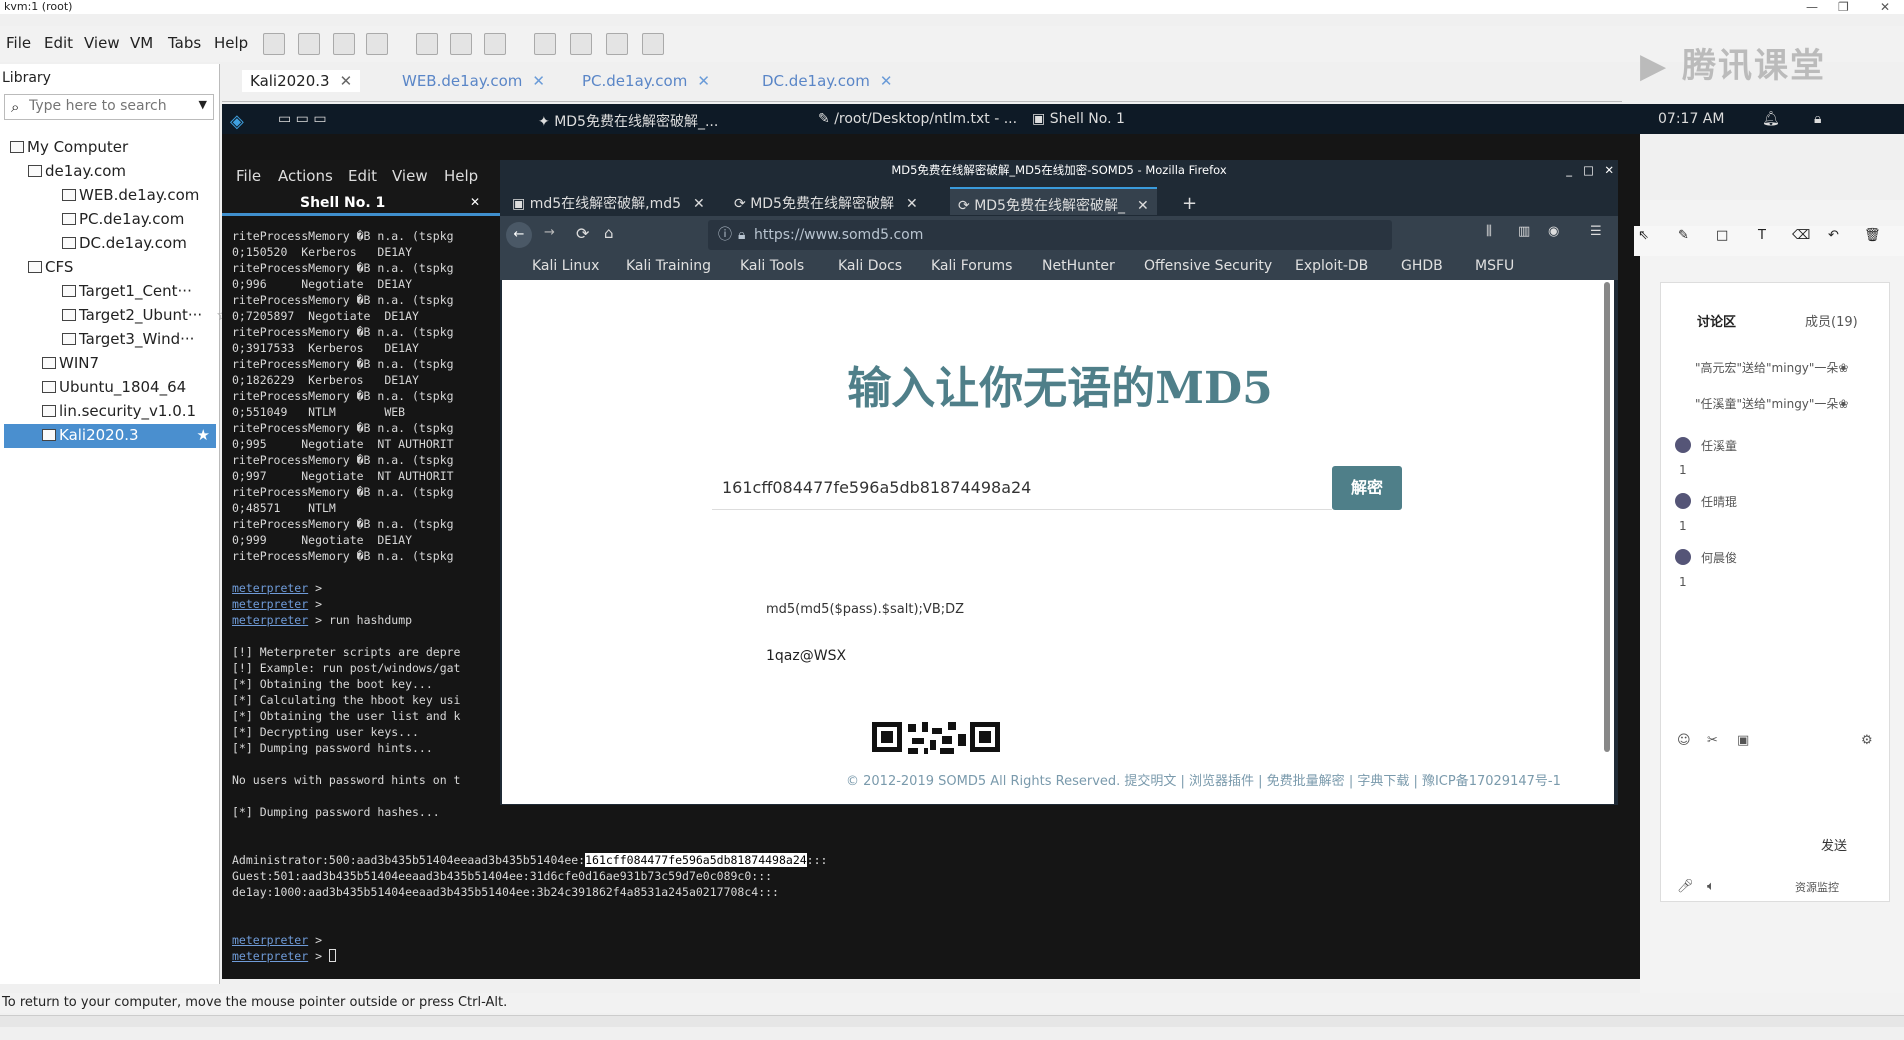  Describe the element at coordinates (549, 232) in the screenshot. I see `forward-icon: →` at that location.